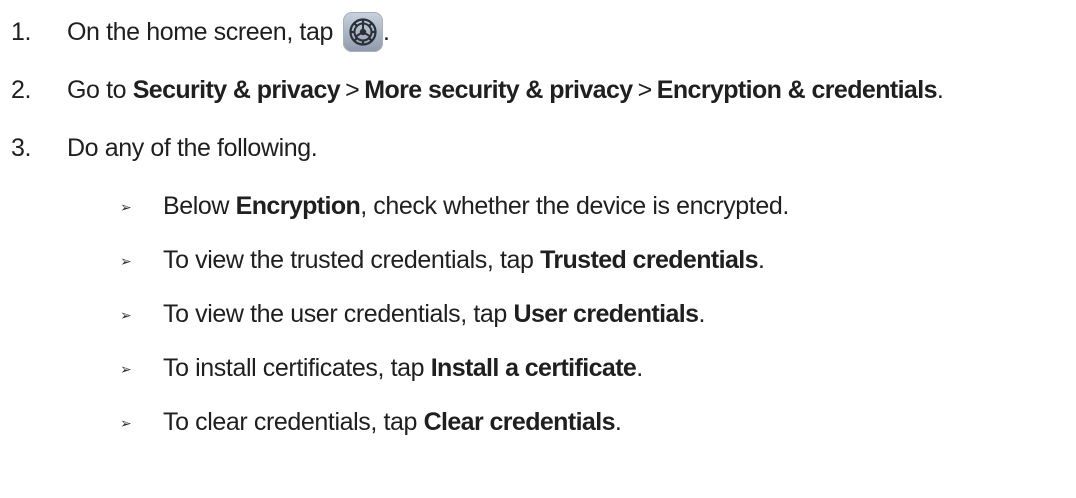 This screenshot has width=1076, height=498. What do you see at coordinates (533, 367) in the screenshot?
I see `install-certificate-label: Install a certificate` at bounding box center [533, 367].